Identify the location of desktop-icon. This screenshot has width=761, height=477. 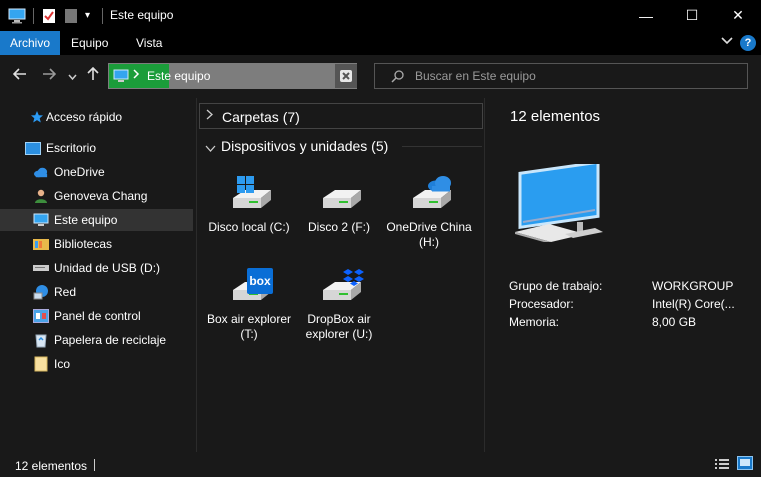
(33, 148).